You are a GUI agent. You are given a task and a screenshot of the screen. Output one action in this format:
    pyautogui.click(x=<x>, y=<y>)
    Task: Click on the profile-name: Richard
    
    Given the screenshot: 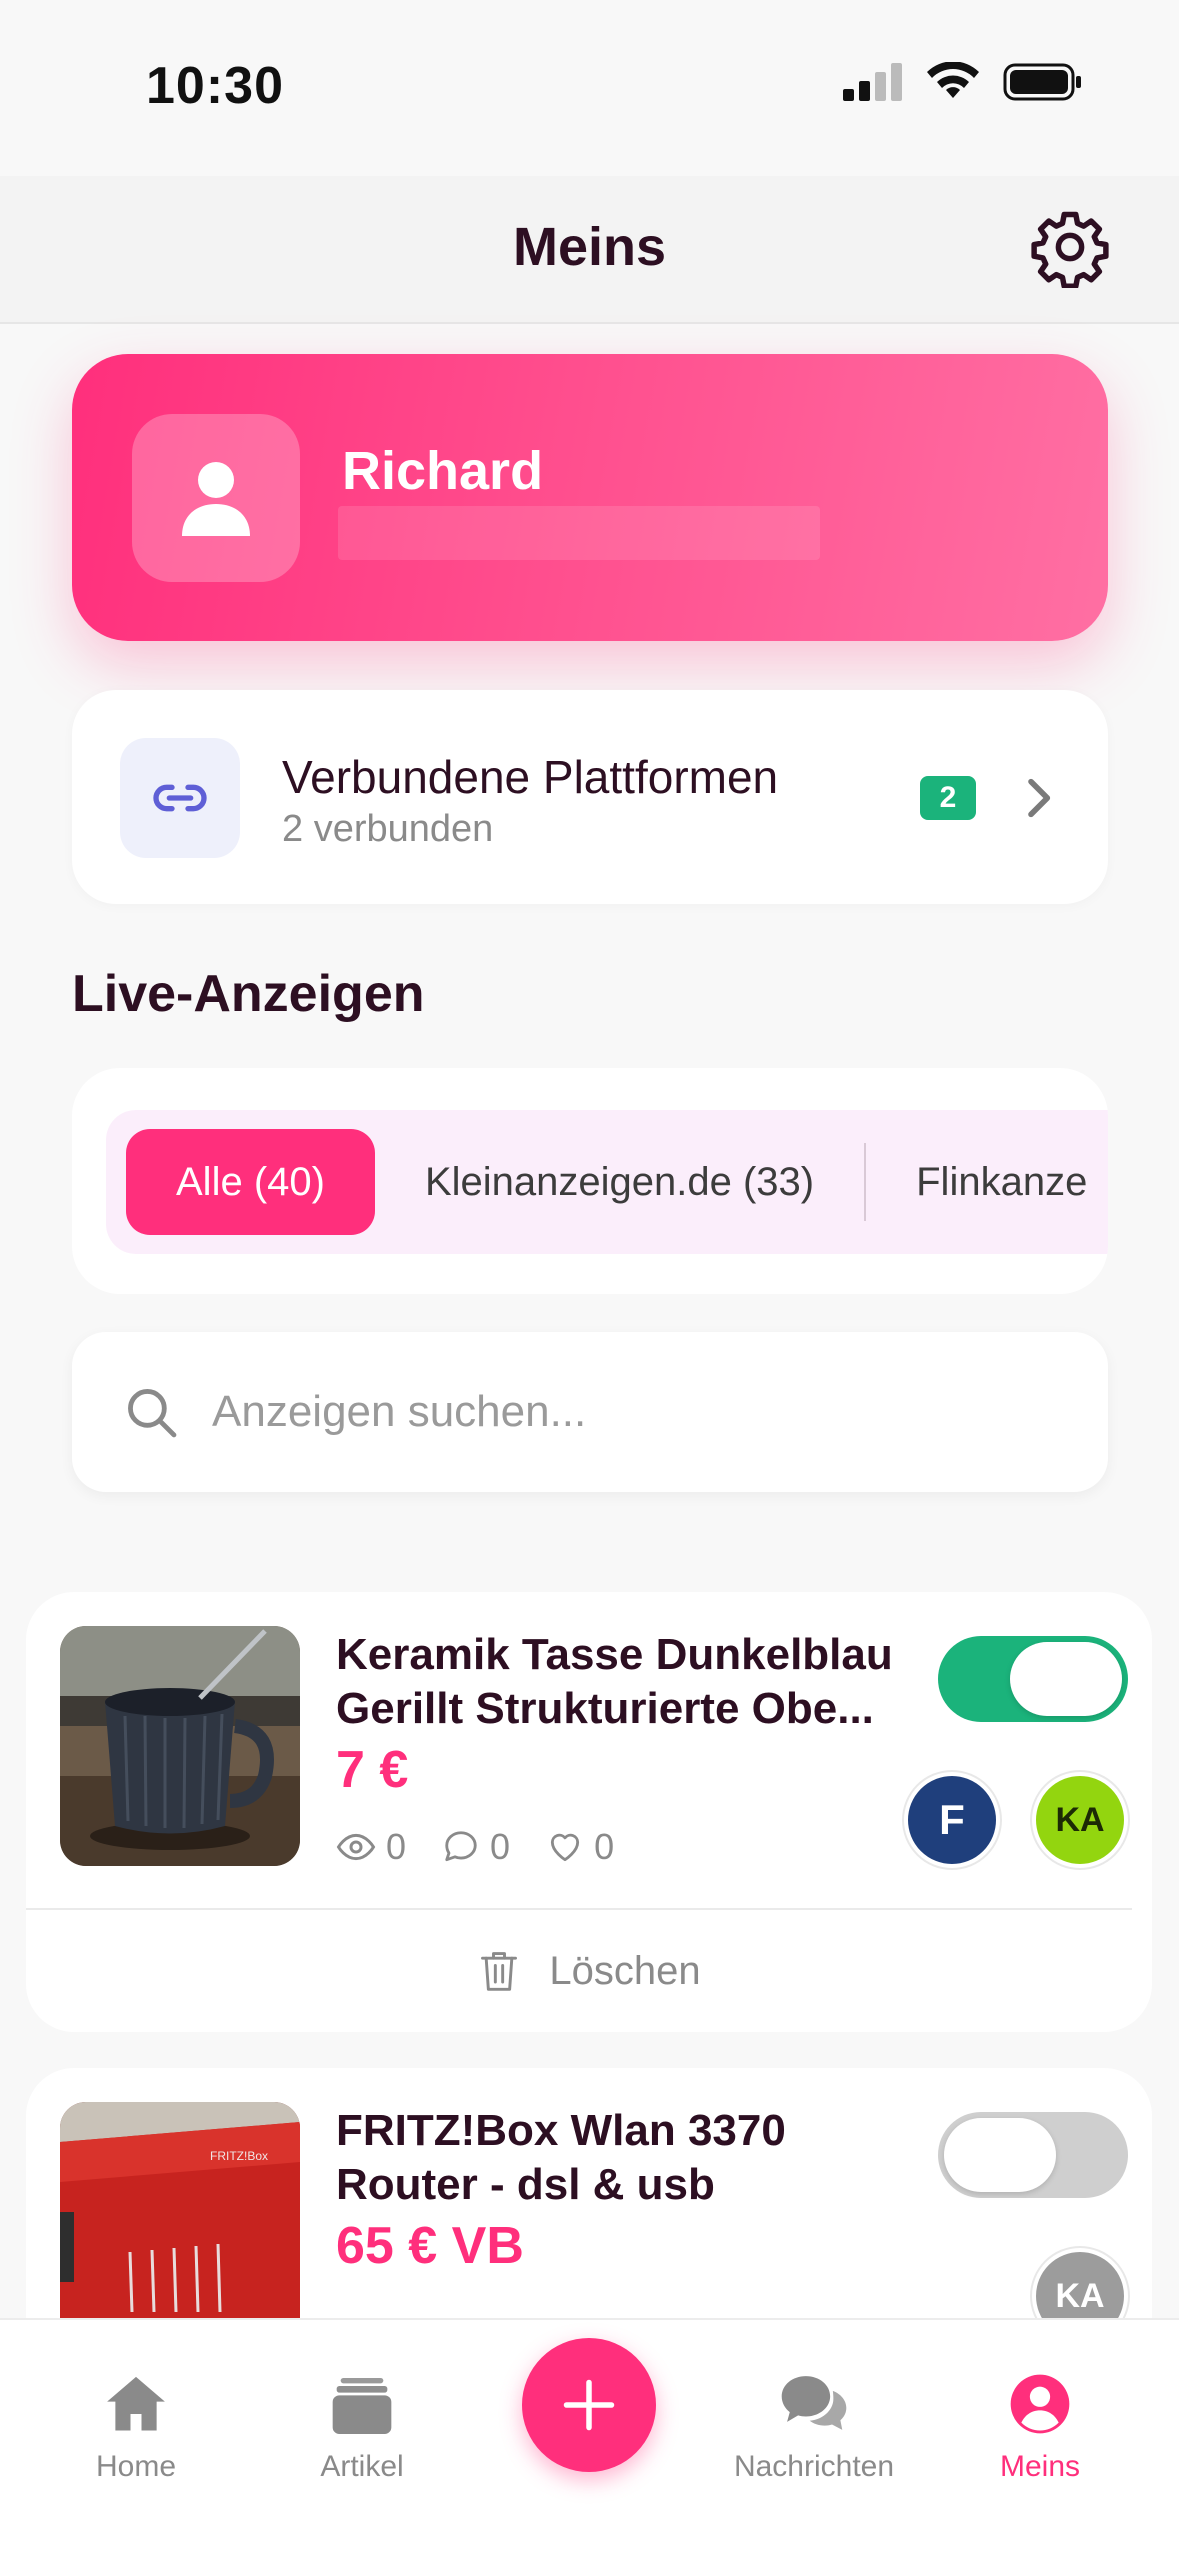 What is the action you would take?
    pyautogui.click(x=443, y=471)
    